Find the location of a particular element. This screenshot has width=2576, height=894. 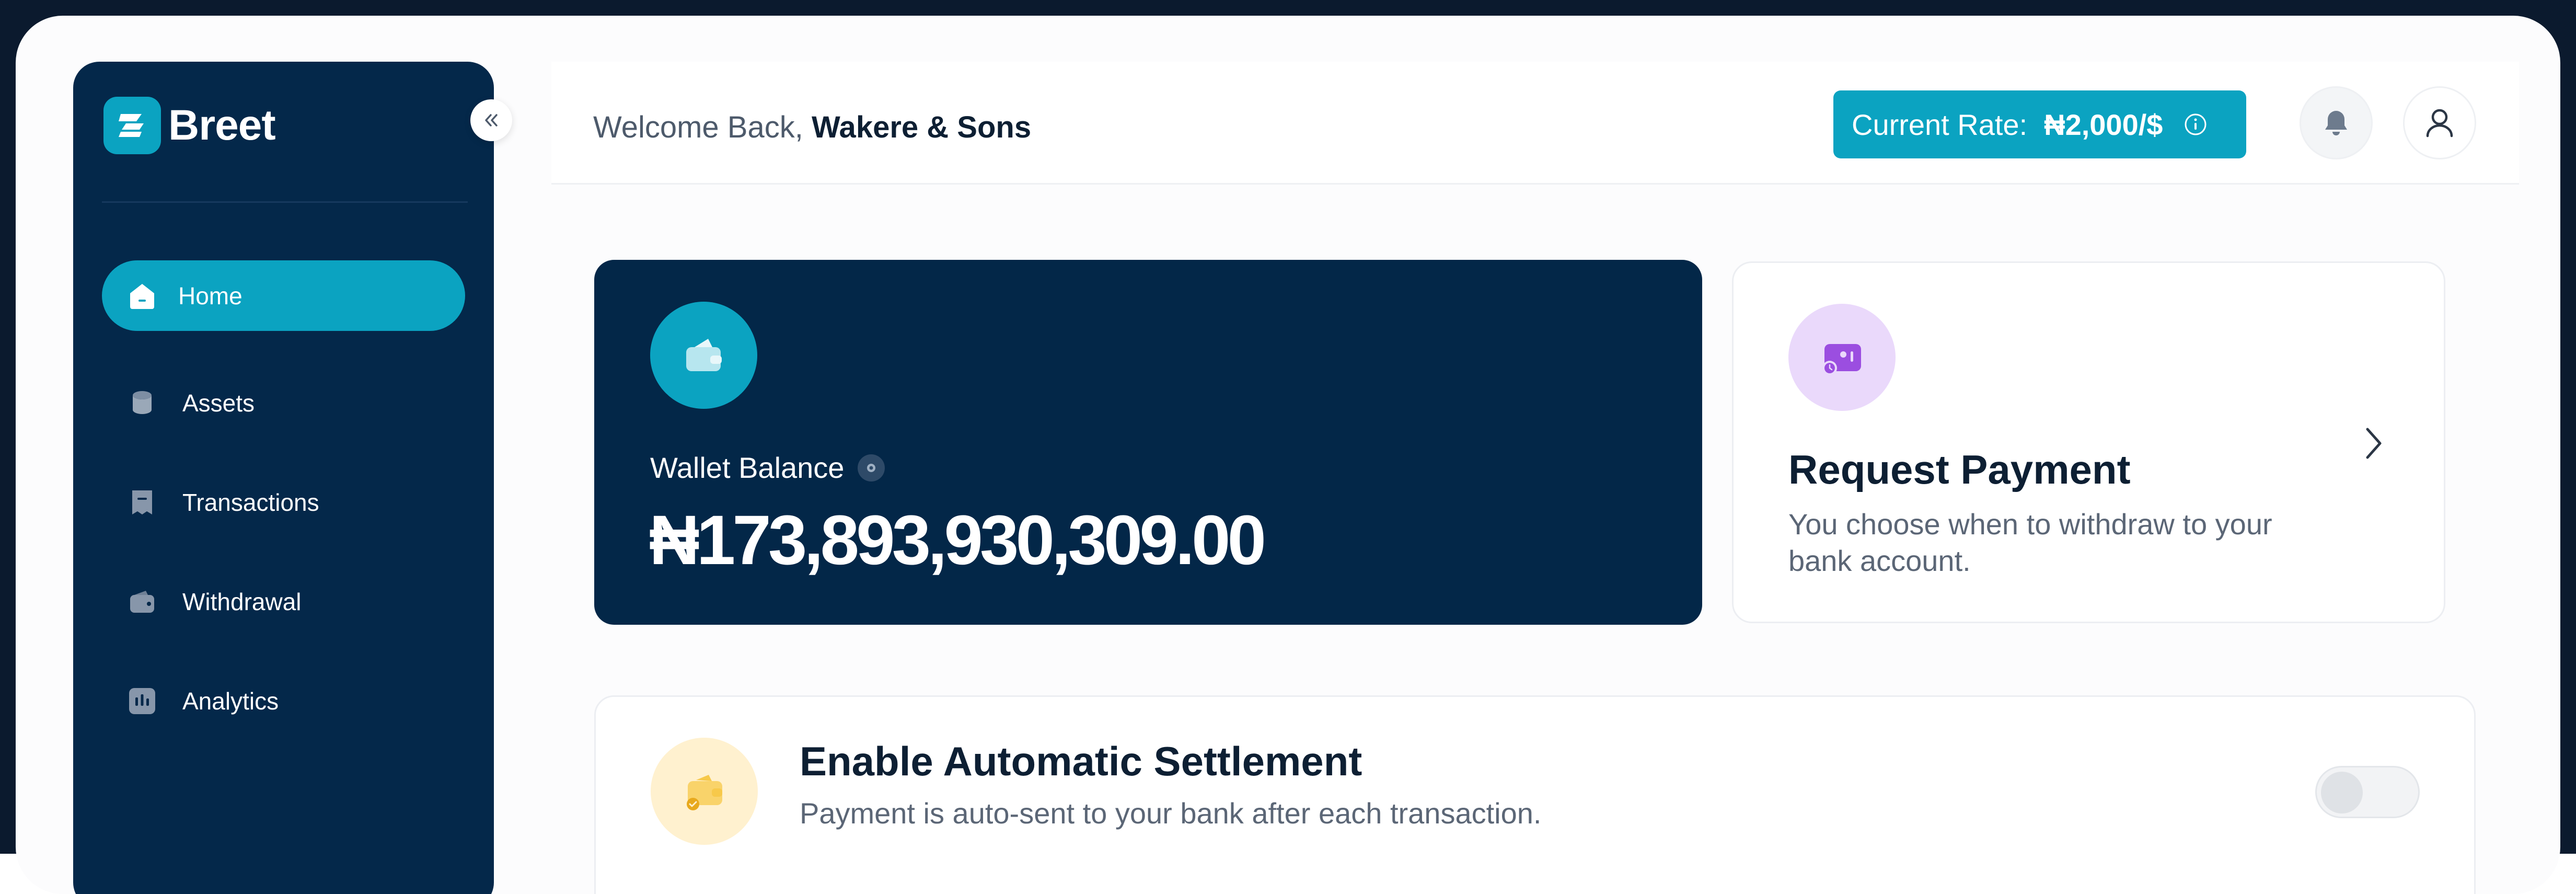

sidebar-item-label: Assets is located at coordinates (218, 403).